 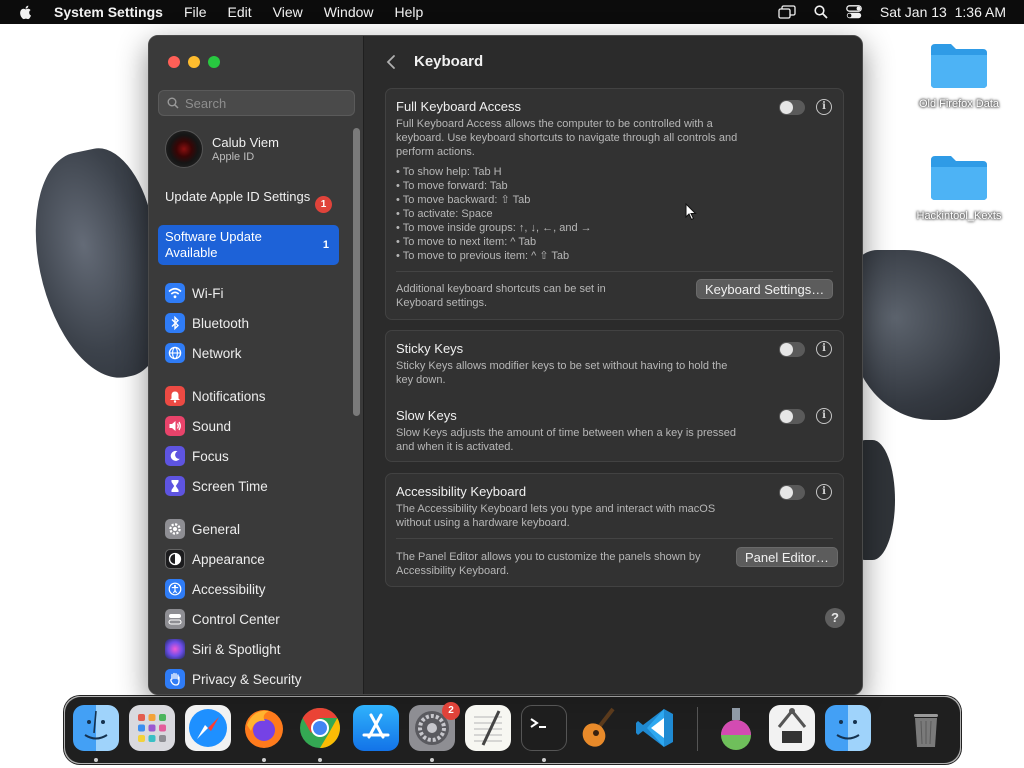 I want to click on sidebar-item-label: Focus, so click(x=210, y=456).